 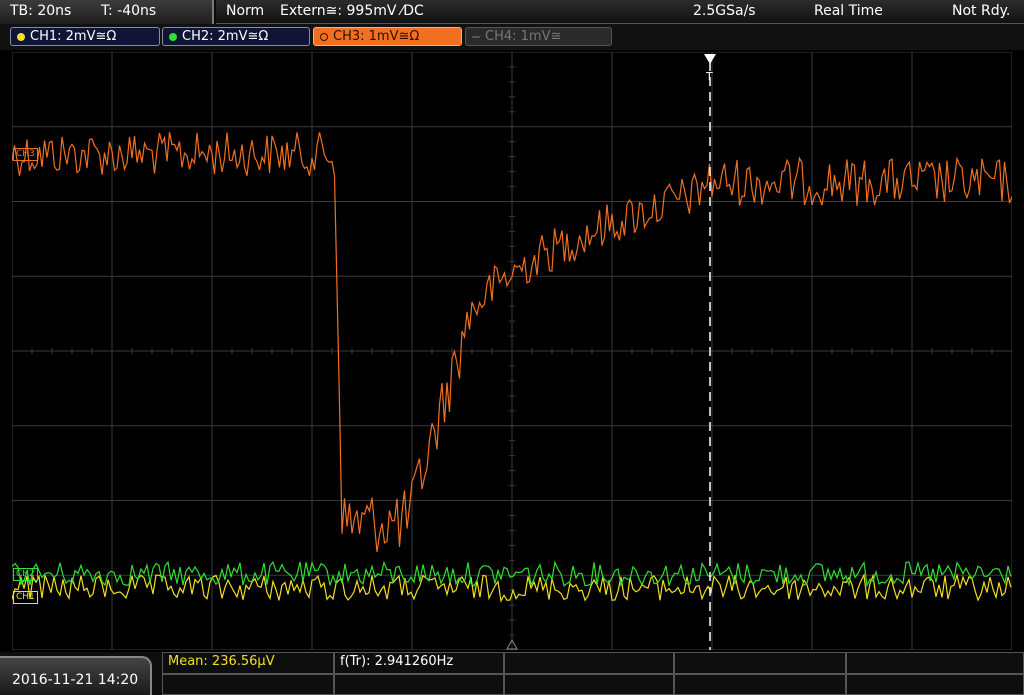 I want to click on trigger-time-readout: T: -40ns, so click(x=128, y=11).